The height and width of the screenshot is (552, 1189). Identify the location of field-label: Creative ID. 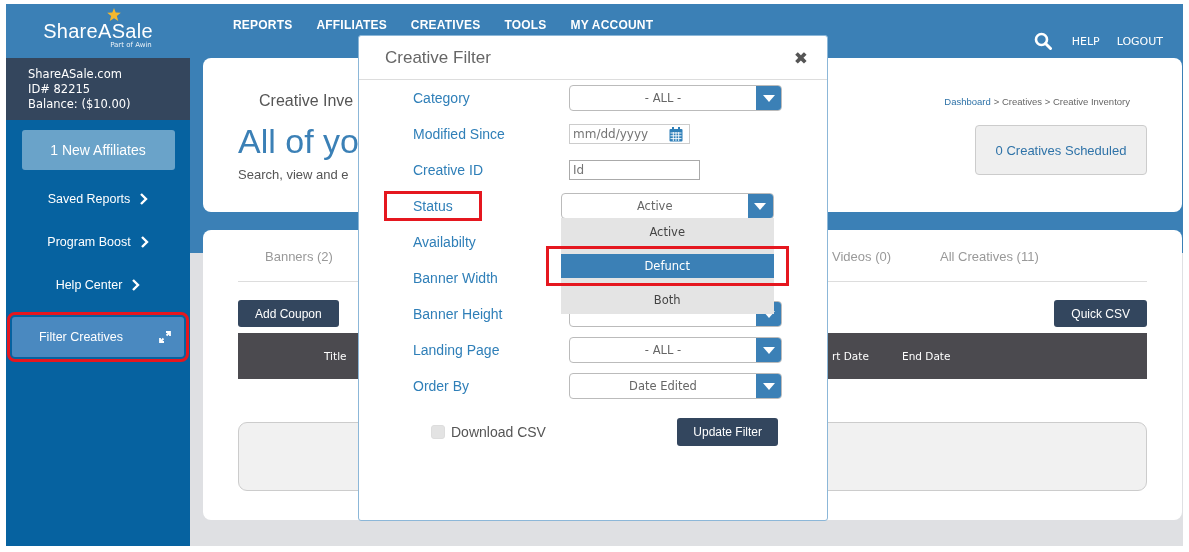
(448, 170).